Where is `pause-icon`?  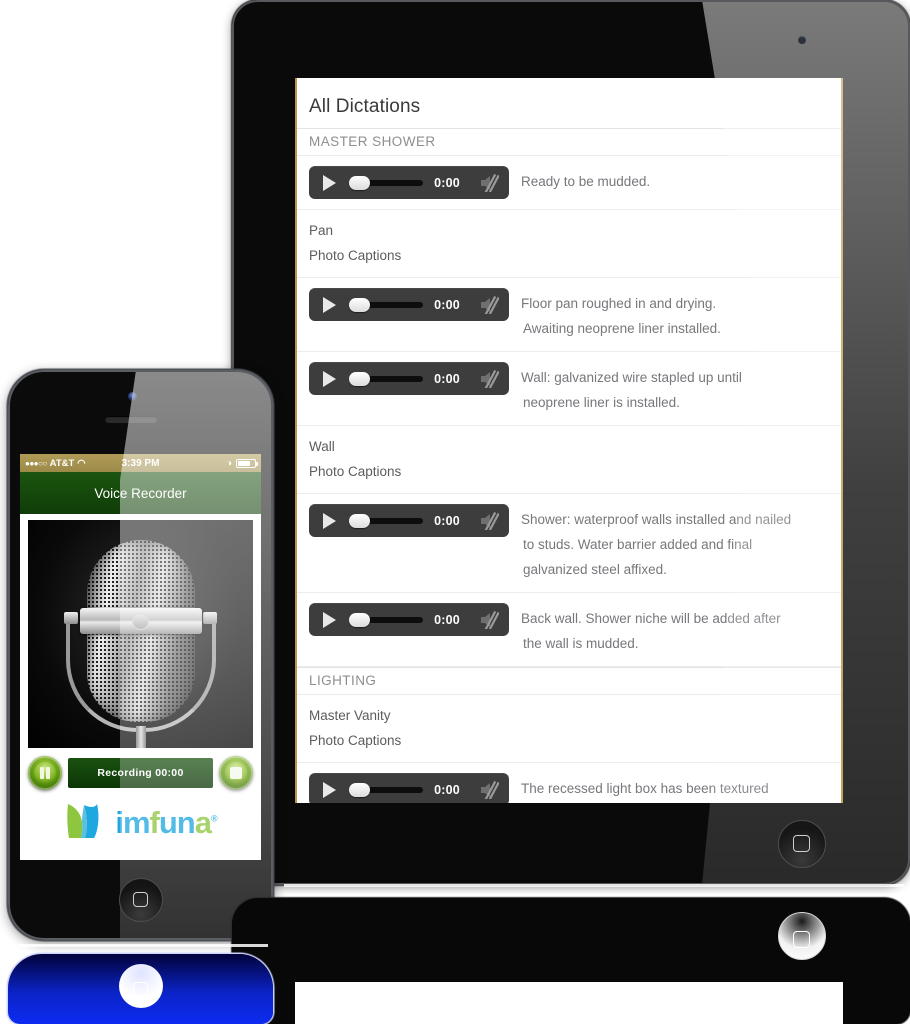 pause-icon is located at coordinates (45, 773).